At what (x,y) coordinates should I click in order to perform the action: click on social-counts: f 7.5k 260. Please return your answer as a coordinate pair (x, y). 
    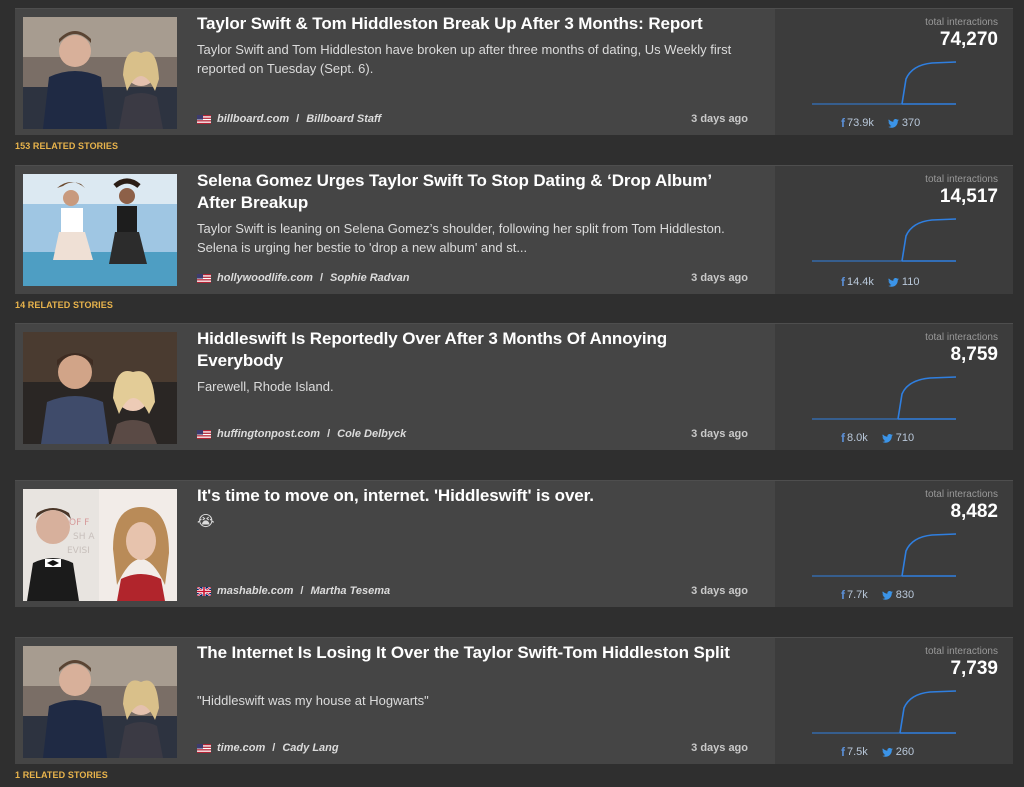
    Looking at the image, I should click on (877, 752).